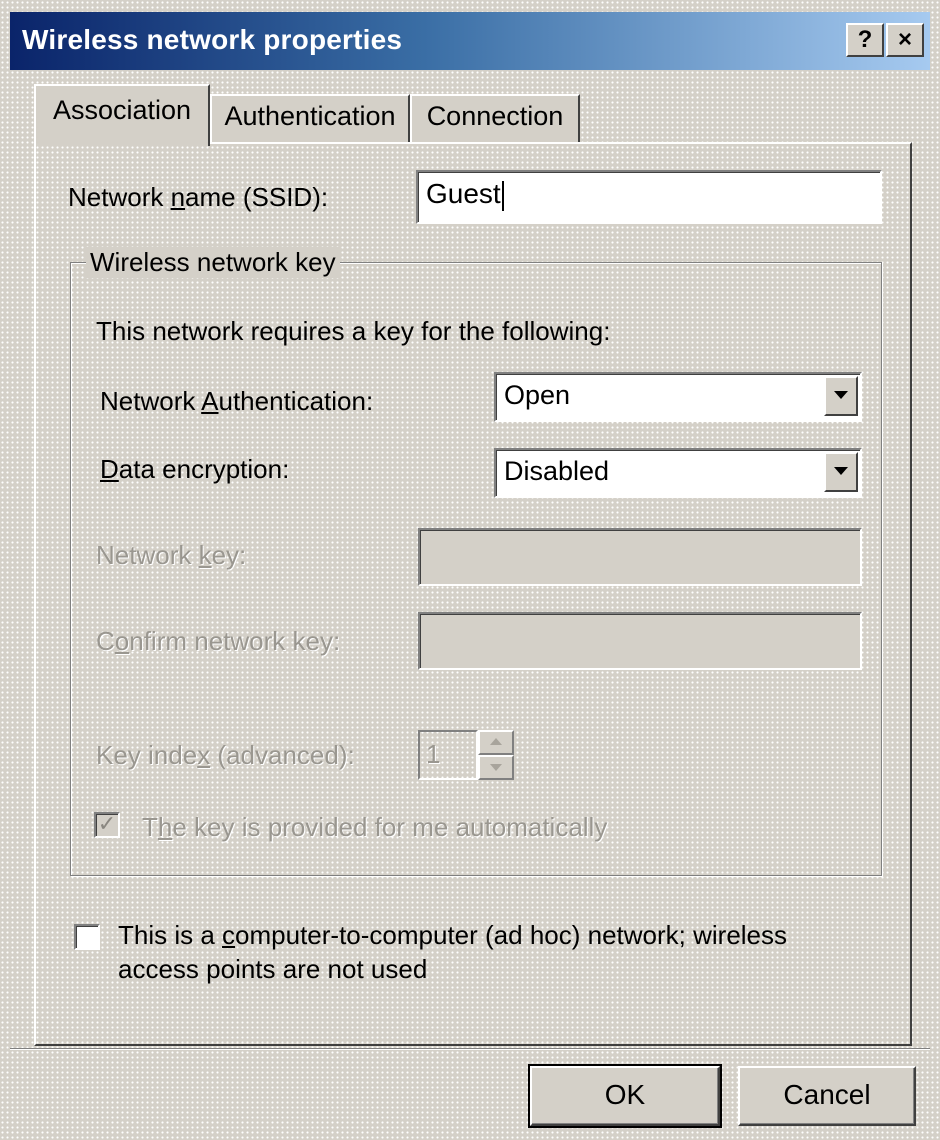  Describe the element at coordinates (390, 827) in the screenshot. I see `auto-key-label-text-2: e key is provided for me automatically` at that location.